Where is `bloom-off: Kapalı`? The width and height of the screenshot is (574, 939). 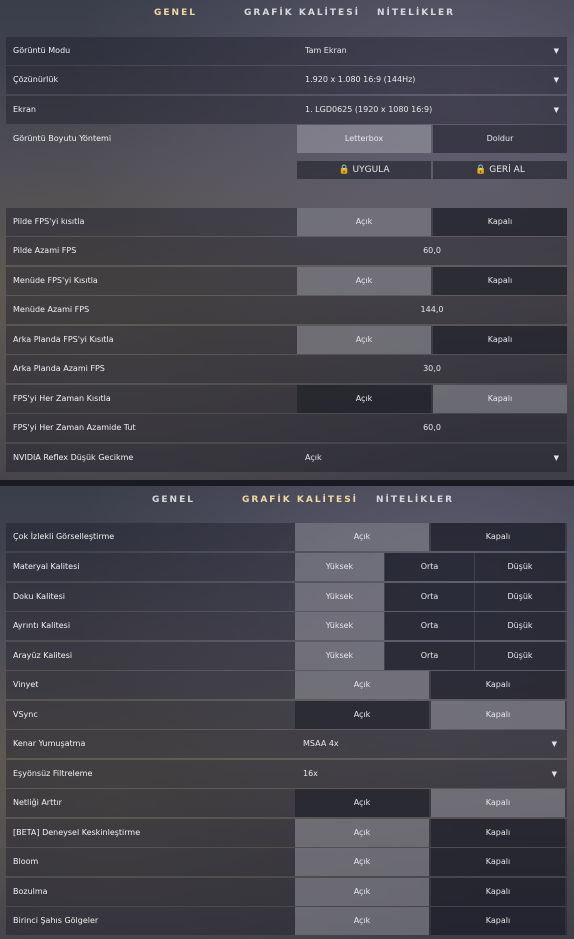
bloom-off: Kapalı is located at coordinates (498, 862).